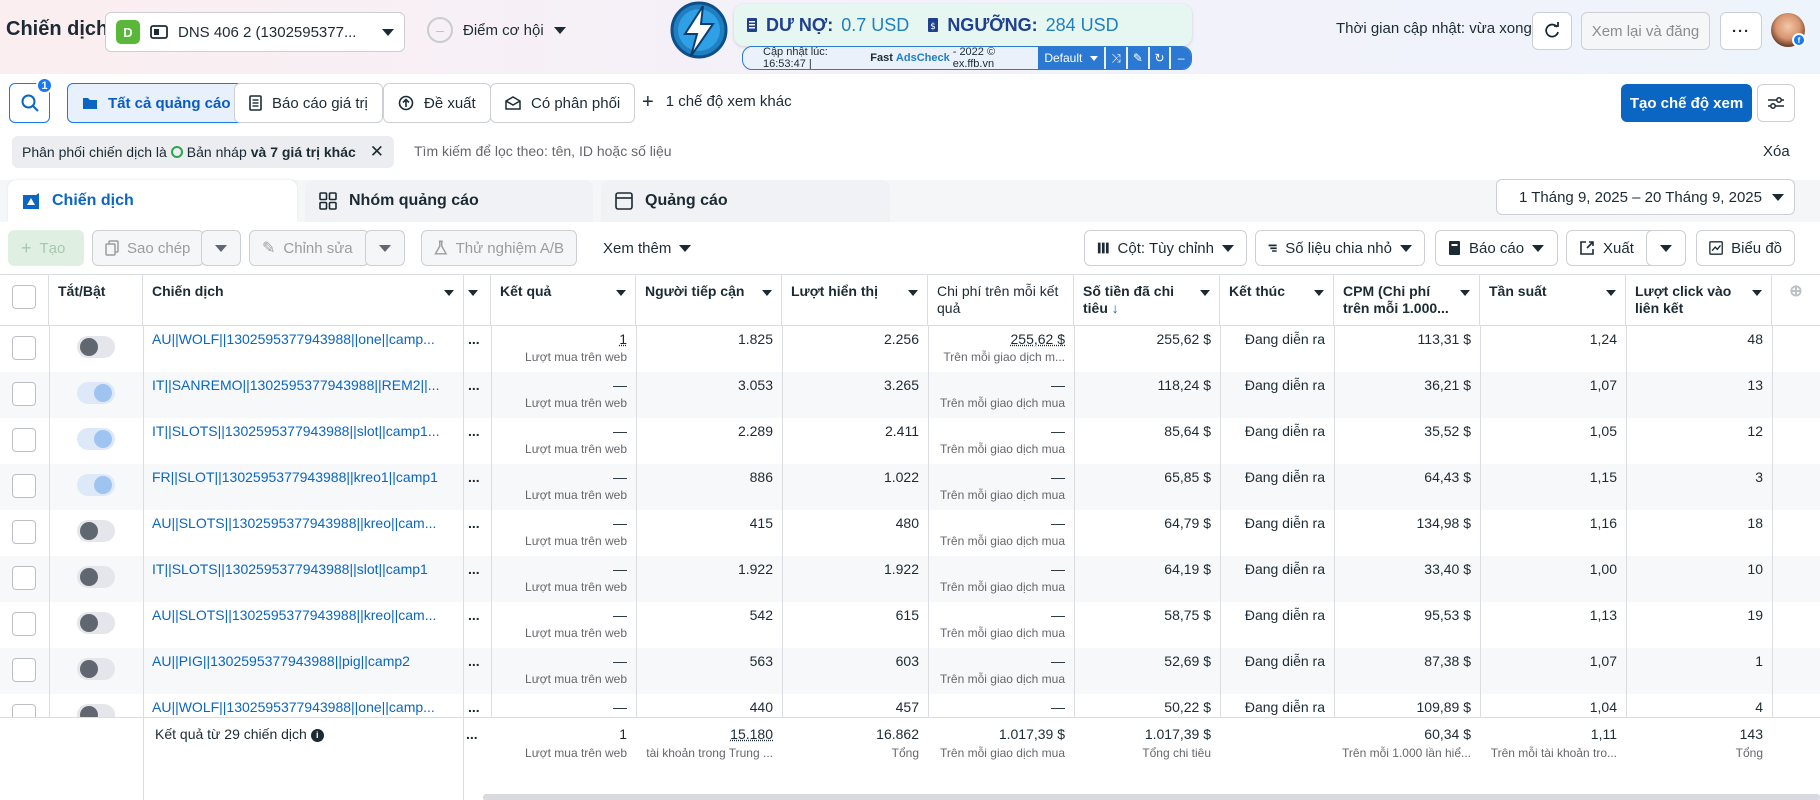  I want to click on header-reach: Người tiếp cận, so click(709, 300).